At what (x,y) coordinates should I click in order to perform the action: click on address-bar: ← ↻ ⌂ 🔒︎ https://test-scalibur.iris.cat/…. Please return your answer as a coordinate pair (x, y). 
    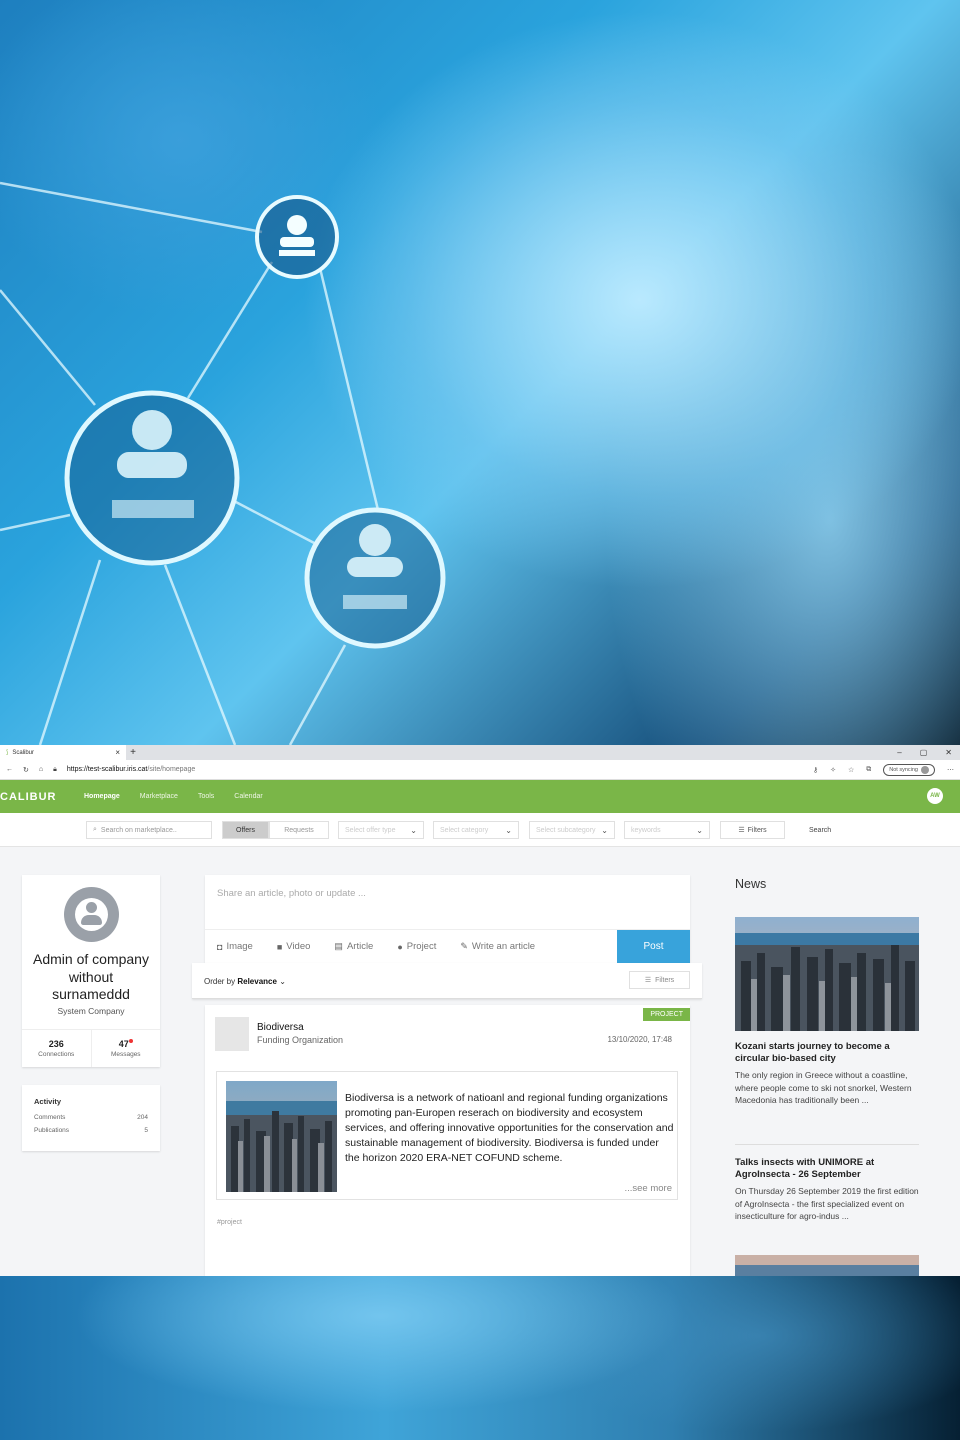
    Looking at the image, I should click on (480, 770).